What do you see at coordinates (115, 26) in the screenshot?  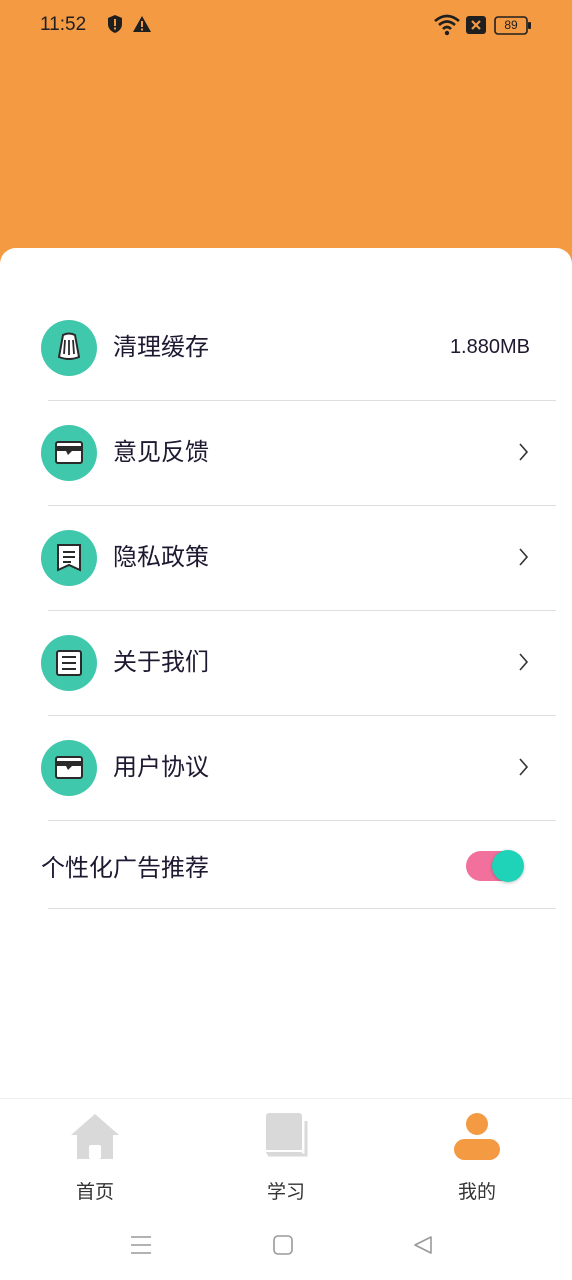 I see `shield-alert-icon` at bounding box center [115, 26].